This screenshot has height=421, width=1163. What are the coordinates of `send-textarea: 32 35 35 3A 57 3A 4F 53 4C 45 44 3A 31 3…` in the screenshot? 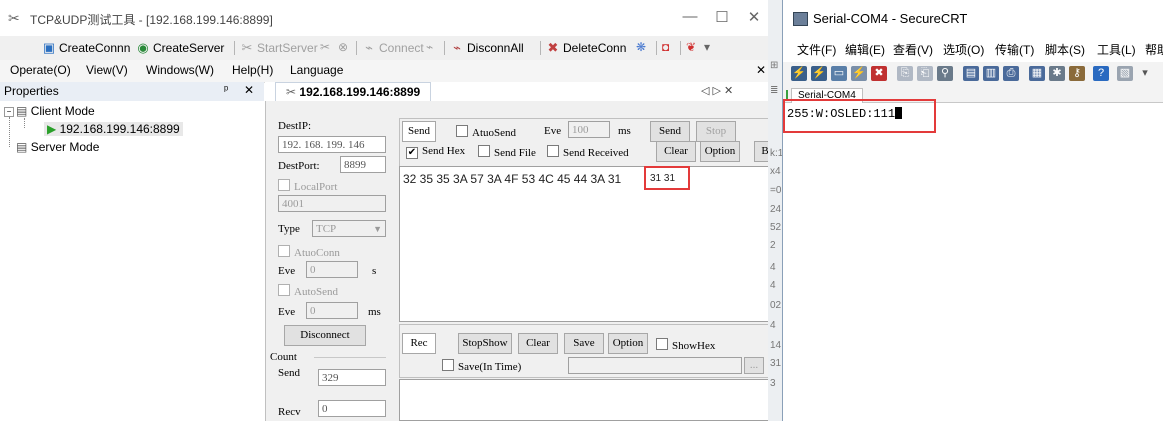 It's located at (589, 244).